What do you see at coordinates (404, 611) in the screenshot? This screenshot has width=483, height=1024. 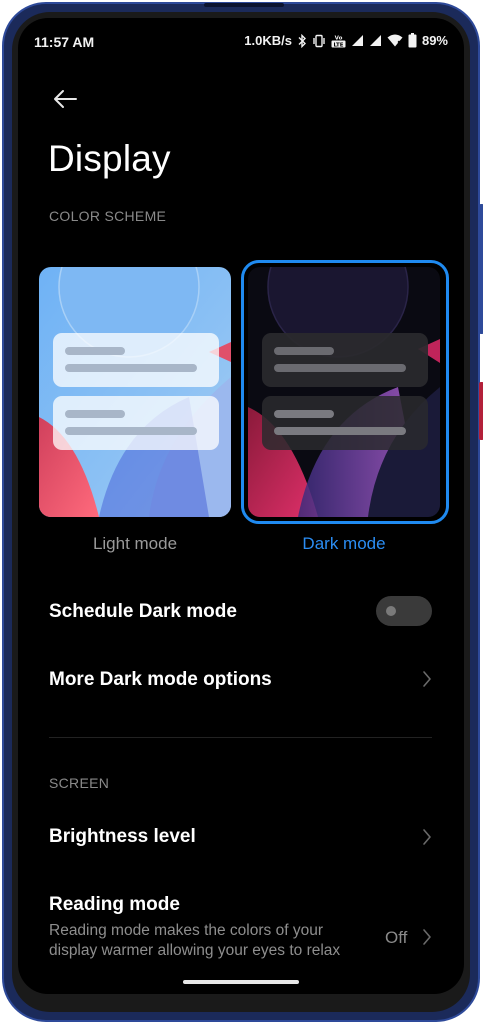 I see `schedule-dark-mode-toggle` at bounding box center [404, 611].